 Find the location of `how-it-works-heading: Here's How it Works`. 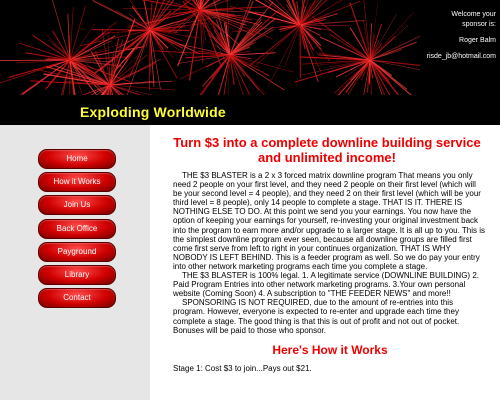

how-it-works-heading: Here's How it Works is located at coordinates (330, 349).